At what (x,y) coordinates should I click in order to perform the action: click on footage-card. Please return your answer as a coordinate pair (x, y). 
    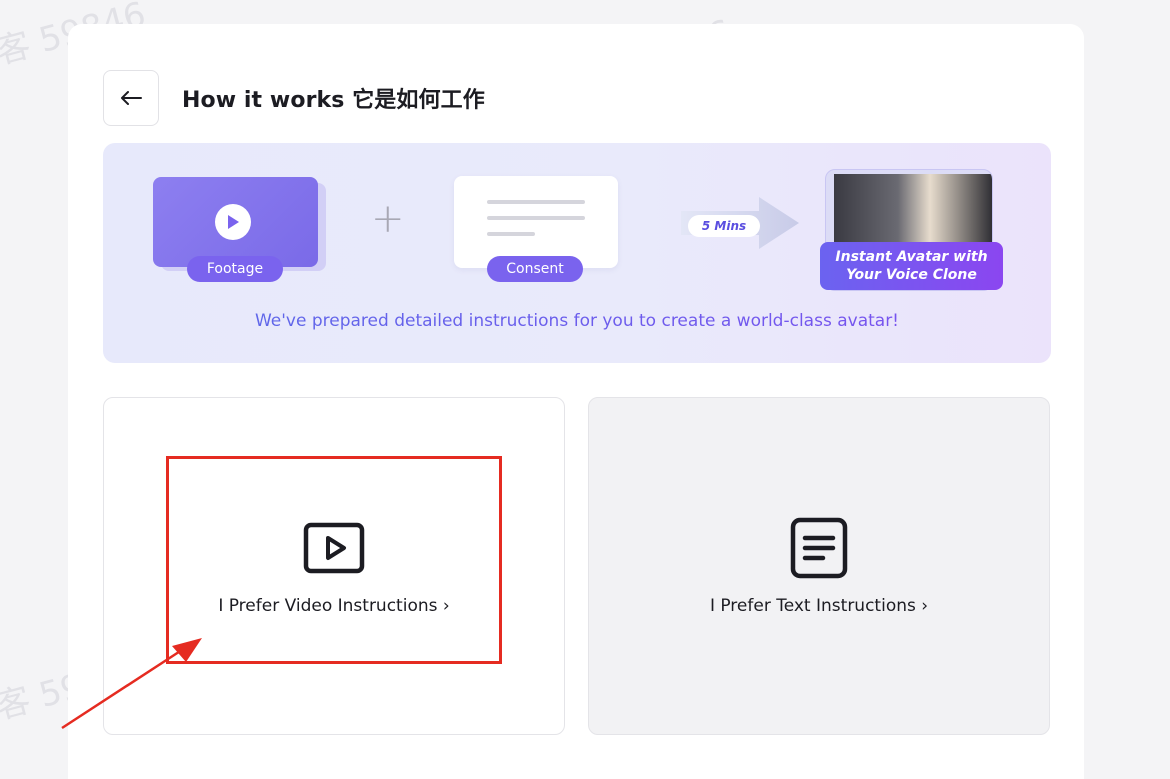
    Looking at the image, I should click on (235, 222).